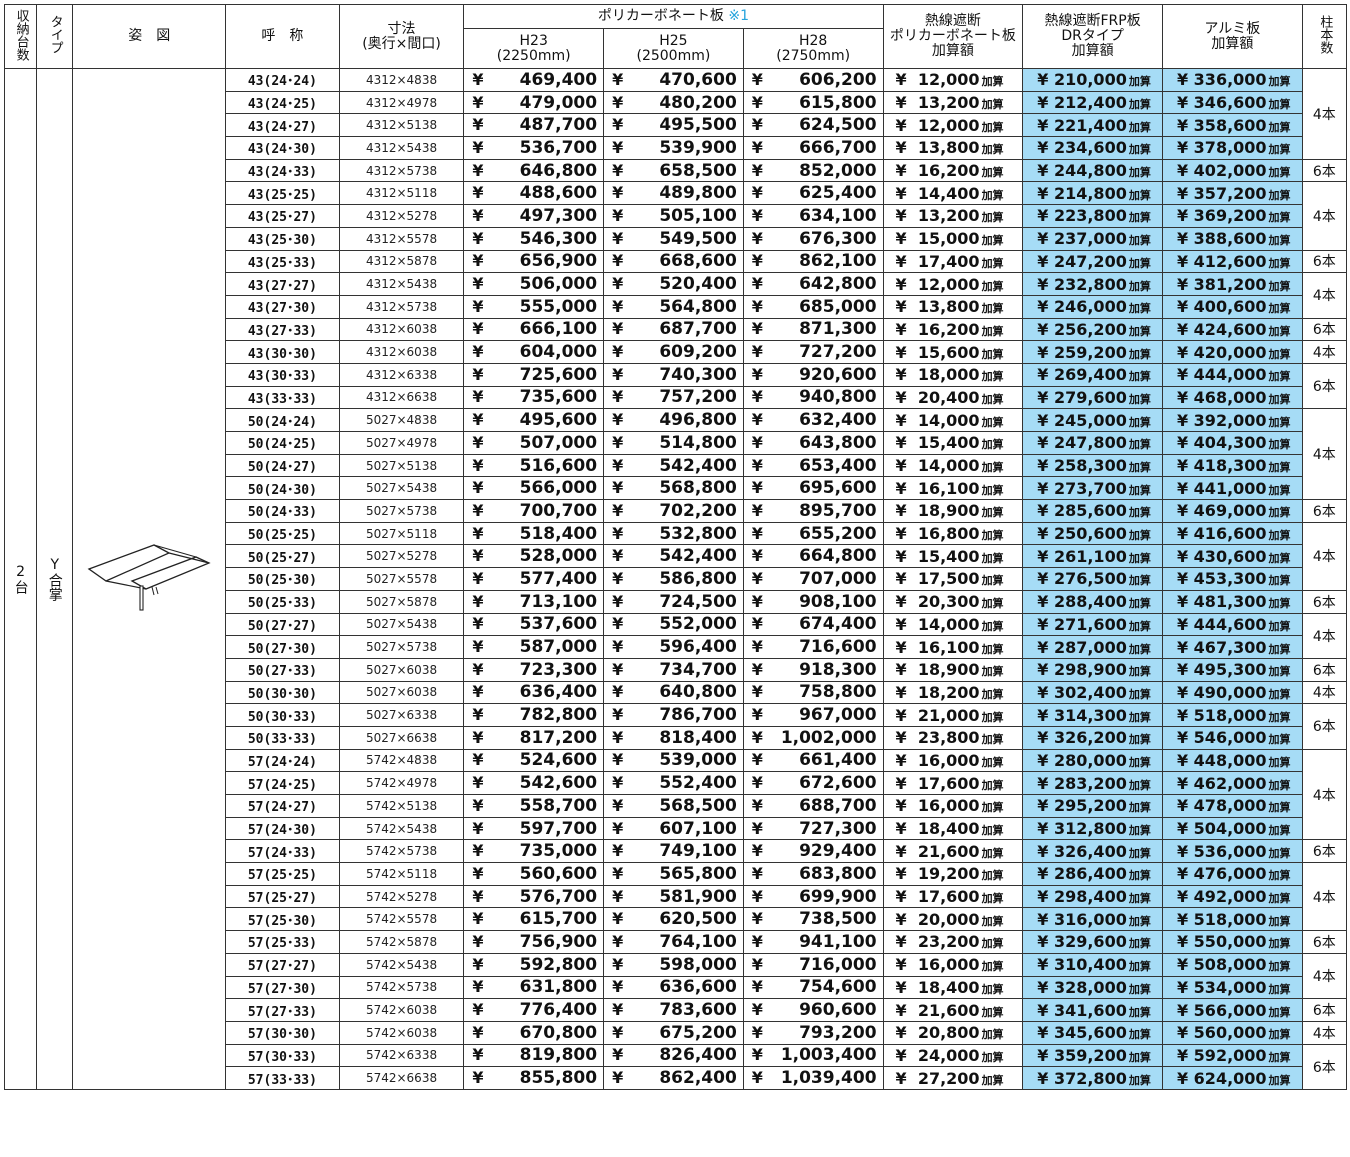 This screenshot has width=1350, height=1157. I want to click on frp-add-value: ¥ 341,600, so click(1082, 1010).